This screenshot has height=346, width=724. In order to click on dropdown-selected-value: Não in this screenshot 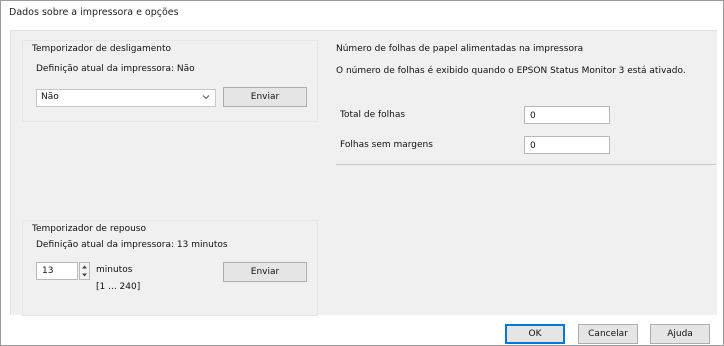, I will do `click(50, 97)`.